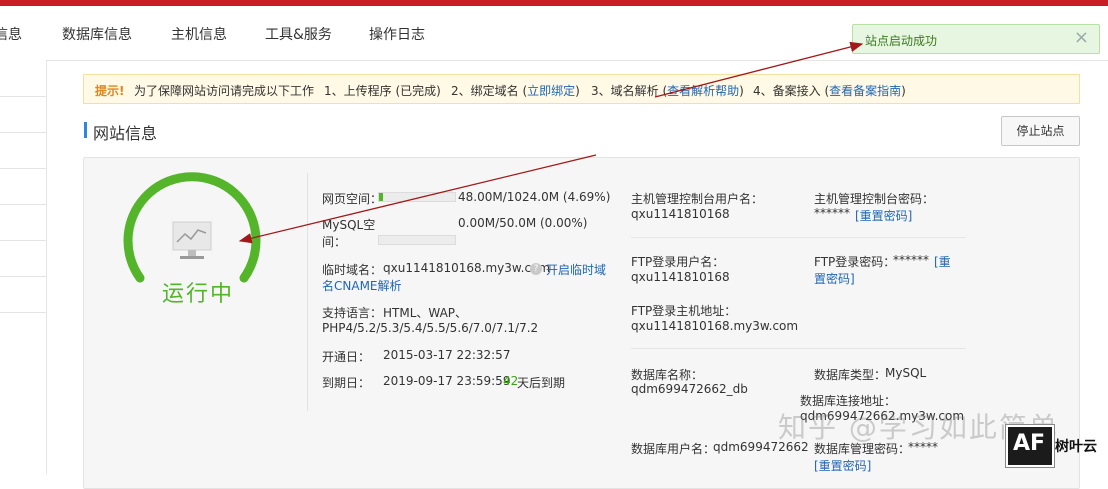  Describe the element at coordinates (551, 91) in the screenshot. I see `bind-domain-link: 立即绑定` at that location.